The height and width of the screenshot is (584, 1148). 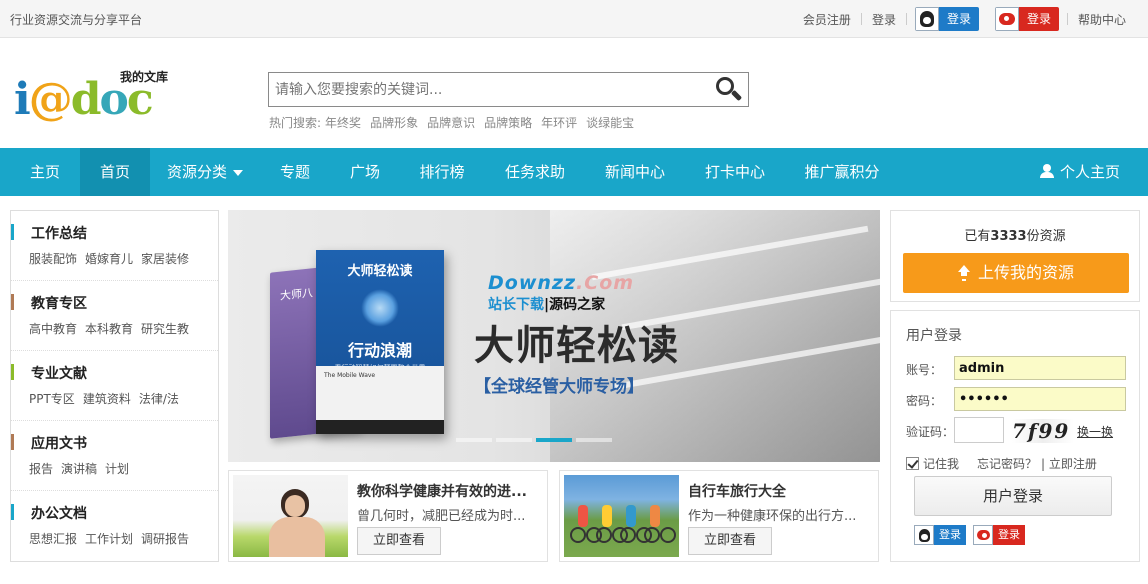 I want to click on upload-button-label: 上传我的资源, so click(x=1025, y=272).